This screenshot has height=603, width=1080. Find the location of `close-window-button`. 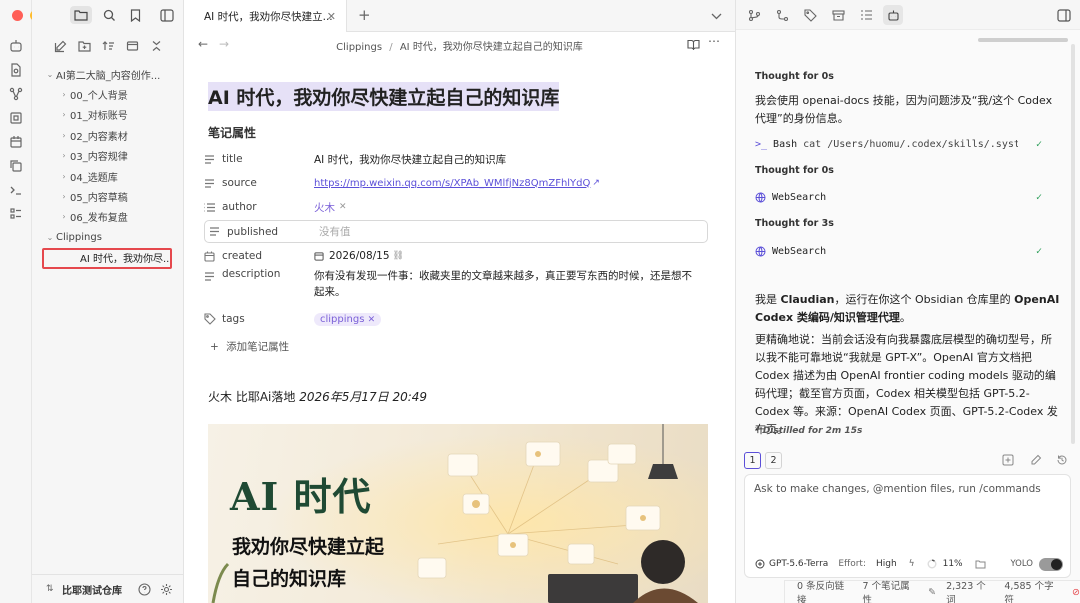

close-window-button is located at coordinates (17, 15).